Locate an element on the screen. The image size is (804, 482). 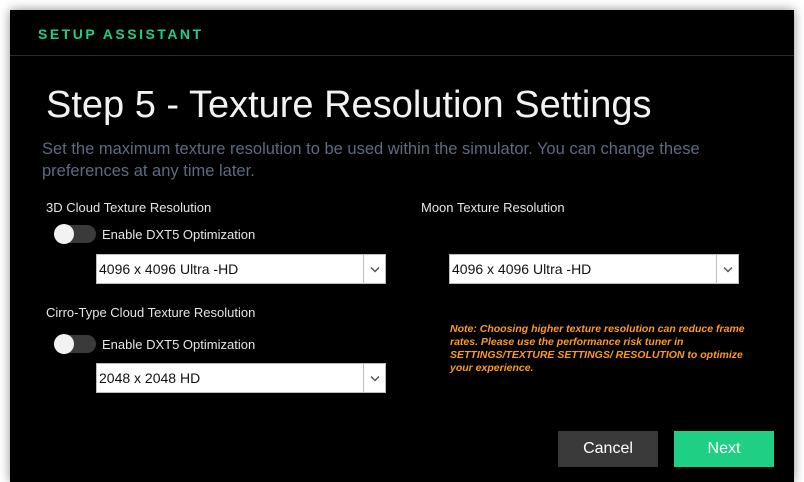
cloud3d-label: 3D Cloud Texture Resolution is located at coordinates (129, 207).